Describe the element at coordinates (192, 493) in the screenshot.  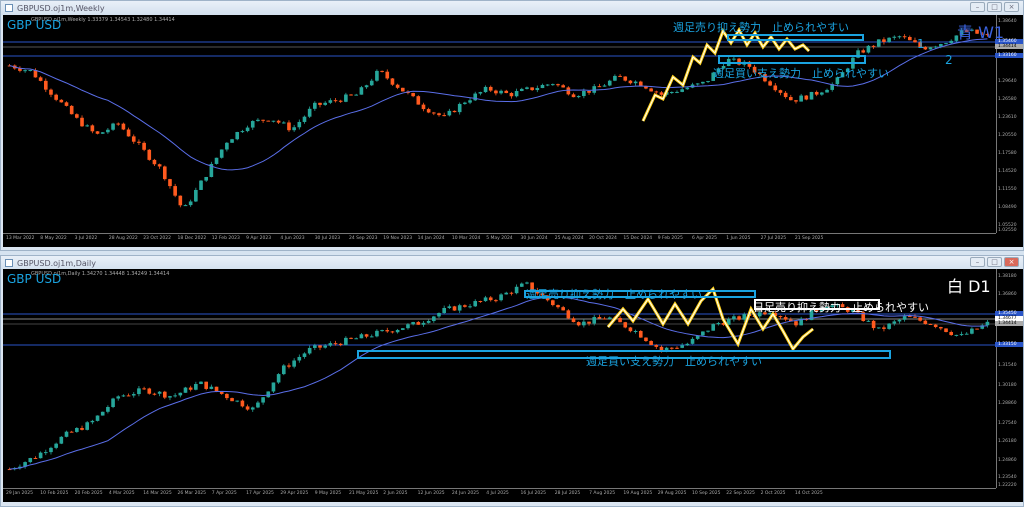
I see `time-scale-label: 26 Mar 2025` at that location.